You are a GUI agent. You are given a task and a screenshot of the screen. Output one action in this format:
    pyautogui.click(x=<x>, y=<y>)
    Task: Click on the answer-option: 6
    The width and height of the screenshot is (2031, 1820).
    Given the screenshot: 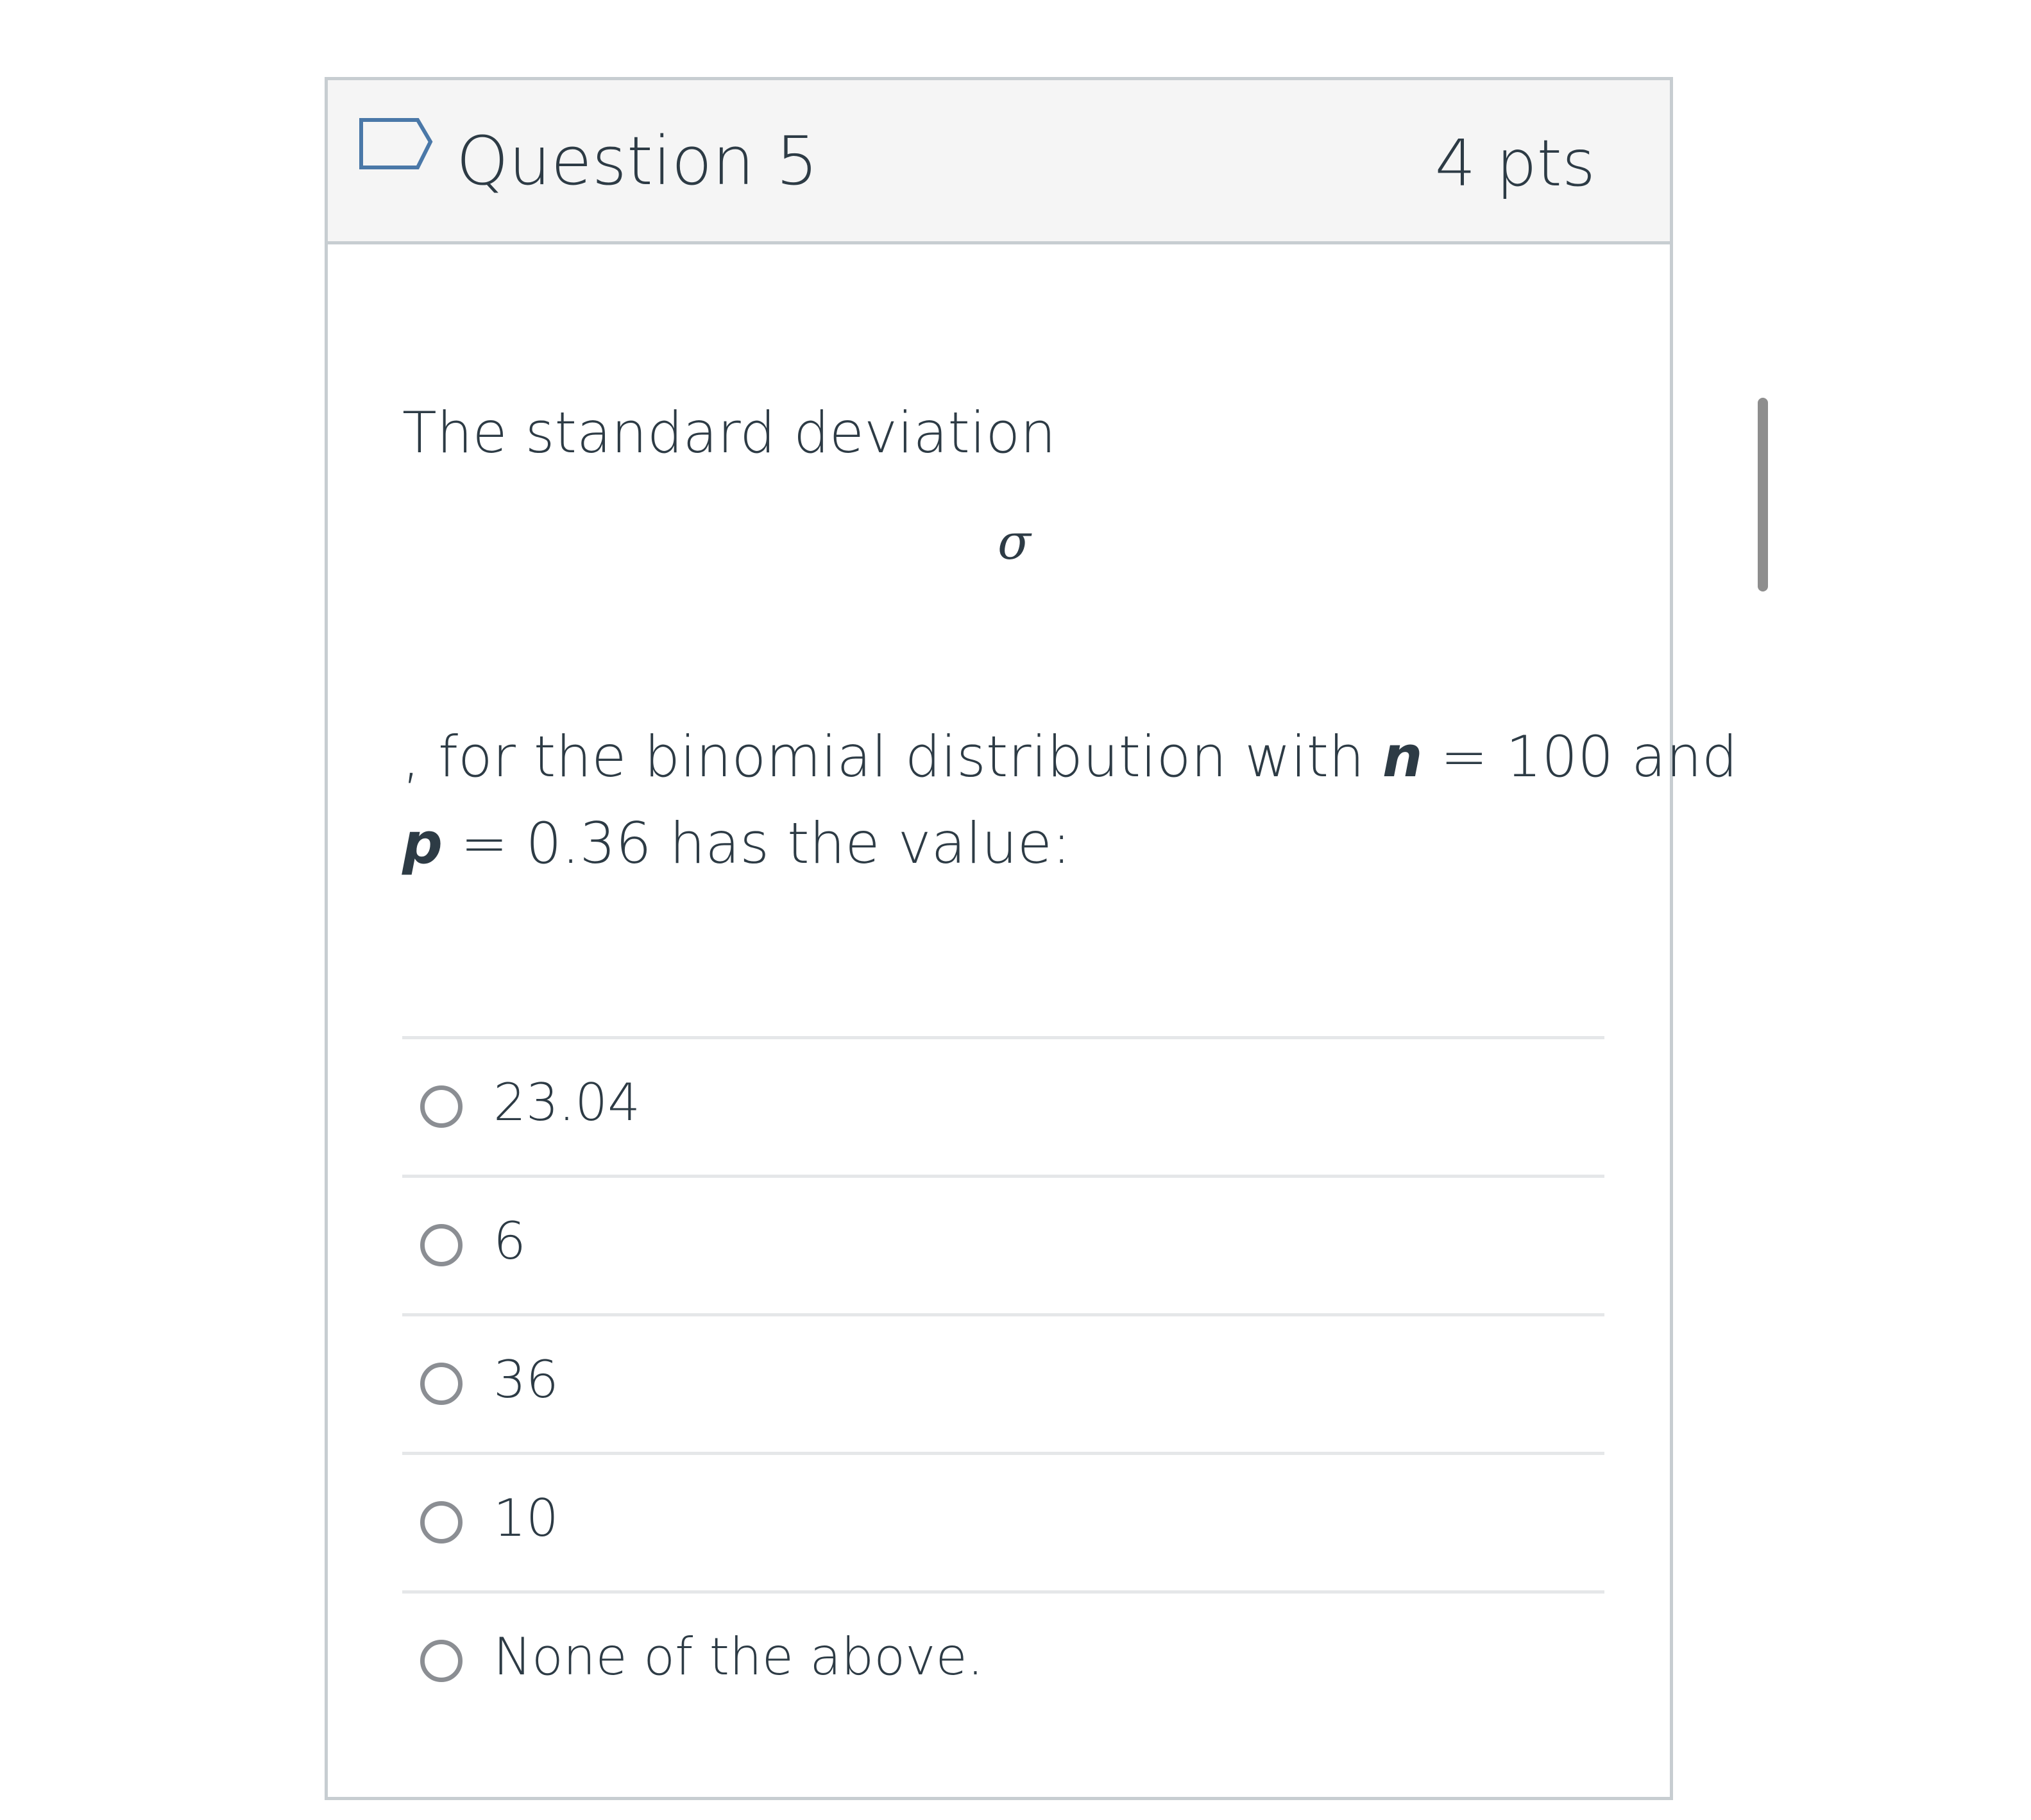 What is the action you would take?
    pyautogui.click(x=1003, y=1244)
    